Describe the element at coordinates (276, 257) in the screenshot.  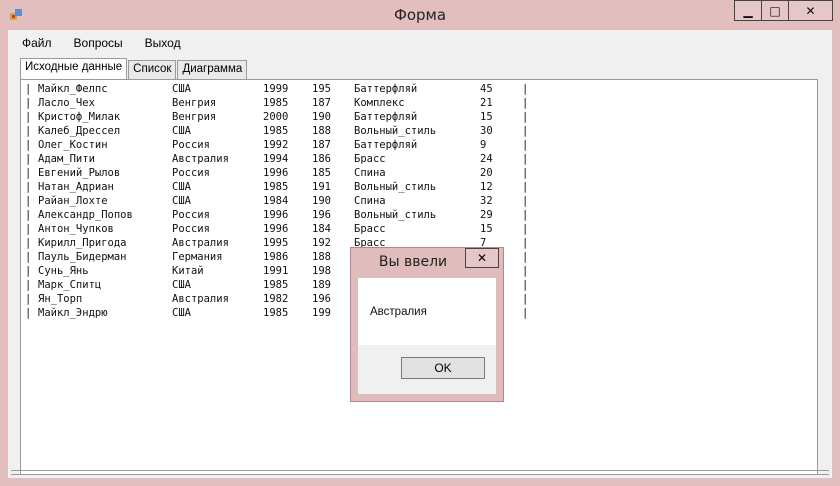
I see `record-year: 1986` at that location.